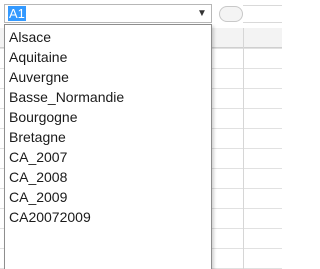  What do you see at coordinates (262, 14) in the screenshot?
I see `formula-input` at bounding box center [262, 14].